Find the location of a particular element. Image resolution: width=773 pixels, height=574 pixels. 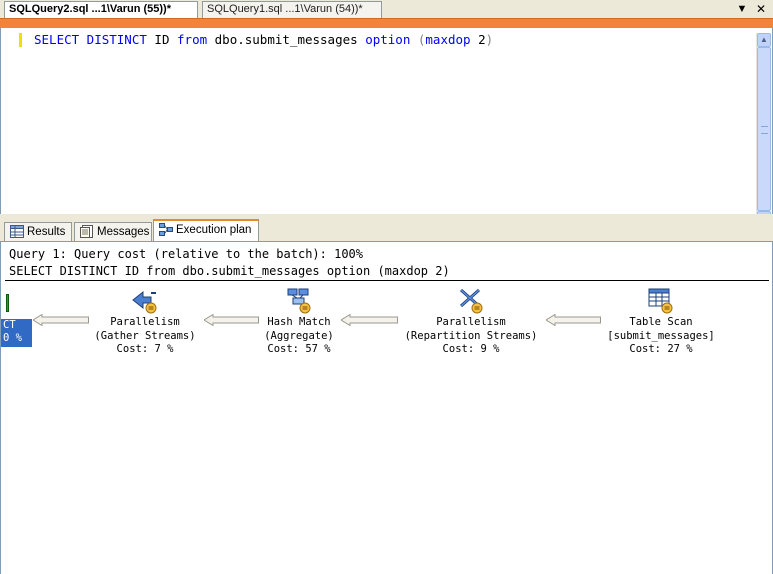

document-tab-label: SQLQuery1.sql ...1\Varun (54))* is located at coordinates (285, 9).